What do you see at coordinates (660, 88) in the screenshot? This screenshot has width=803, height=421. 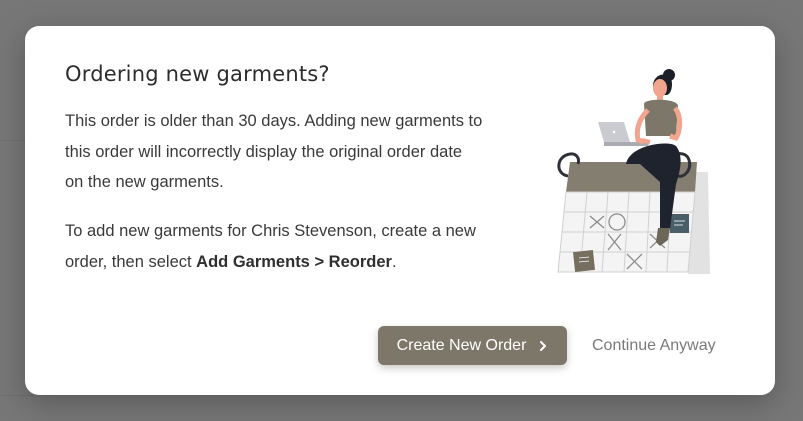 I see `woman-face` at bounding box center [660, 88].